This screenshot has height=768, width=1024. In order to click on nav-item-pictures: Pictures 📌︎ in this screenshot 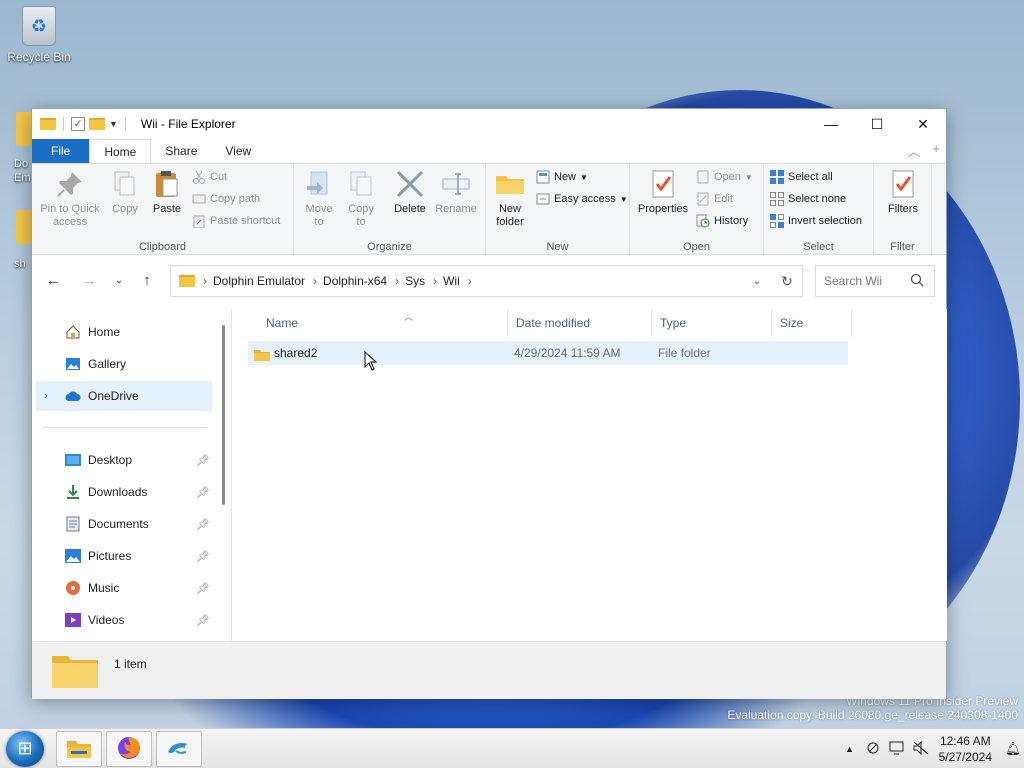, I will do `click(124, 556)`.